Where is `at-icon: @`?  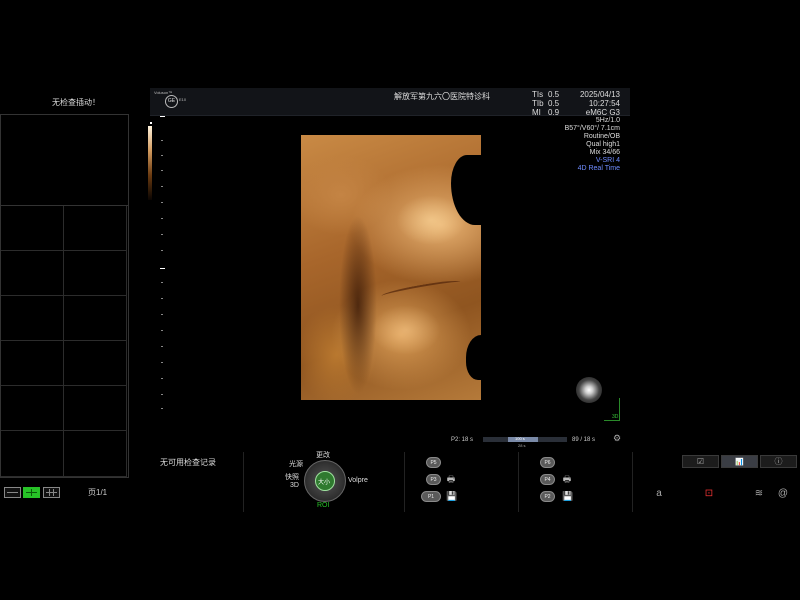 at-icon: @ is located at coordinates (783, 494).